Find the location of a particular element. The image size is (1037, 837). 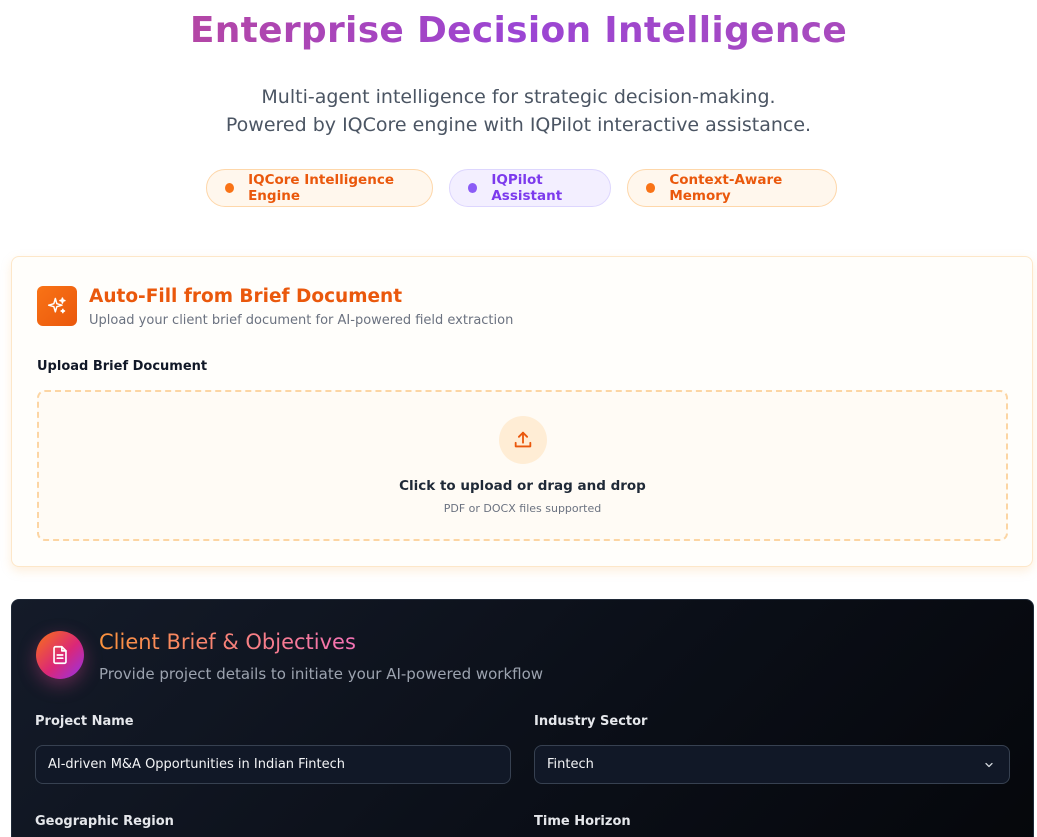

badge-label: IQPilot Assistant is located at coordinates (527, 188).